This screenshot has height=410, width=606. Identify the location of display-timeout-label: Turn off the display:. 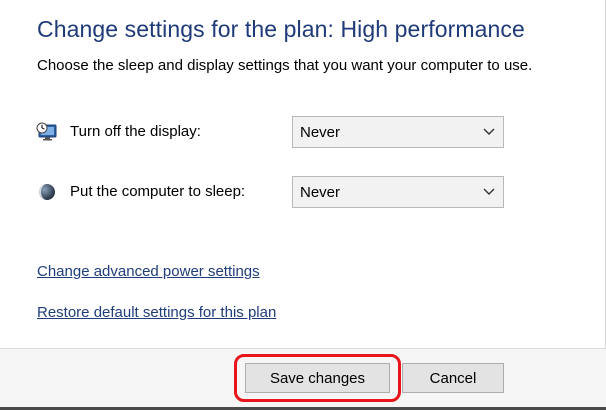
(135, 131).